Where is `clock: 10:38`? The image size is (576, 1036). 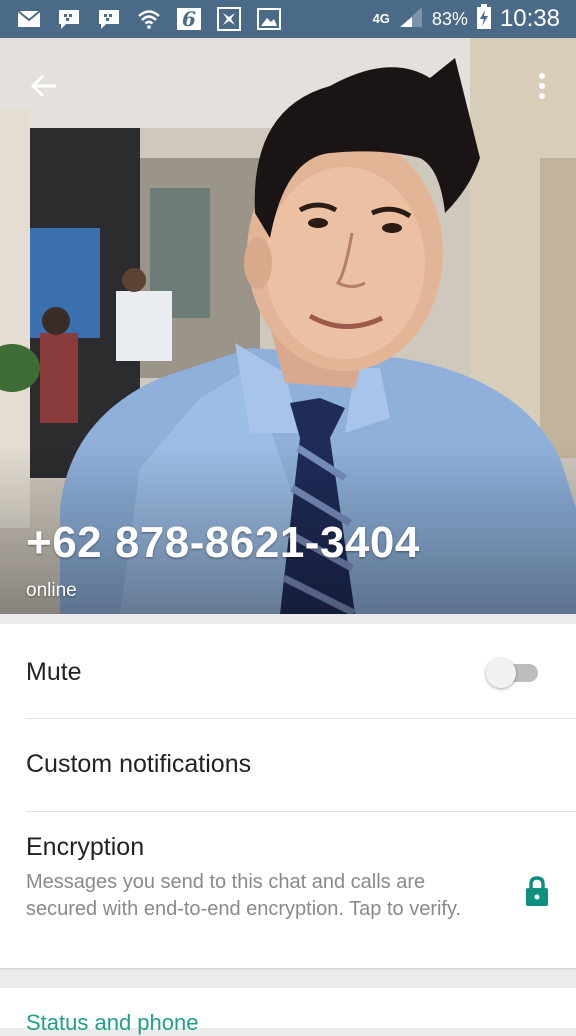 clock: 10:38 is located at coordinates (529, 18).